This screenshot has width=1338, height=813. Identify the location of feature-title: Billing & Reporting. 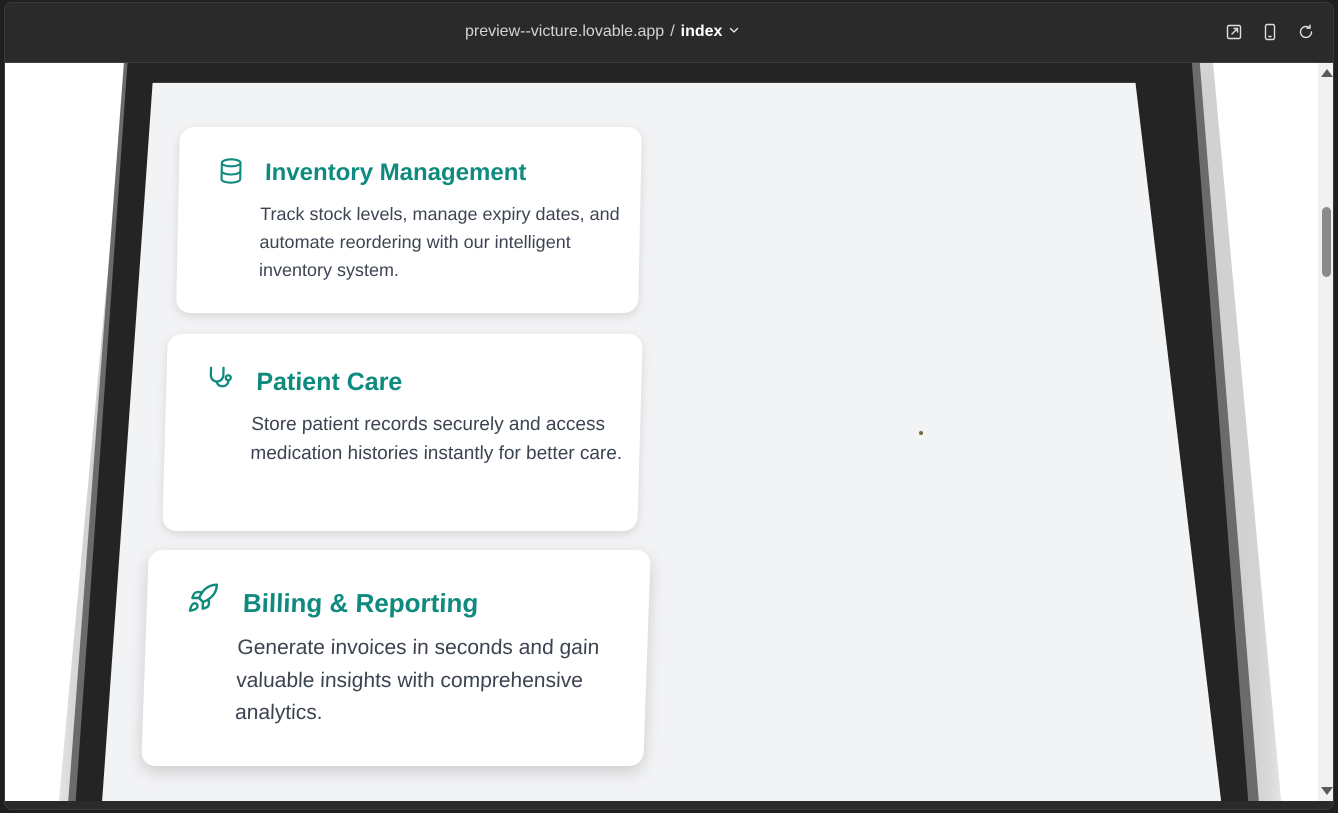
(360, 603).